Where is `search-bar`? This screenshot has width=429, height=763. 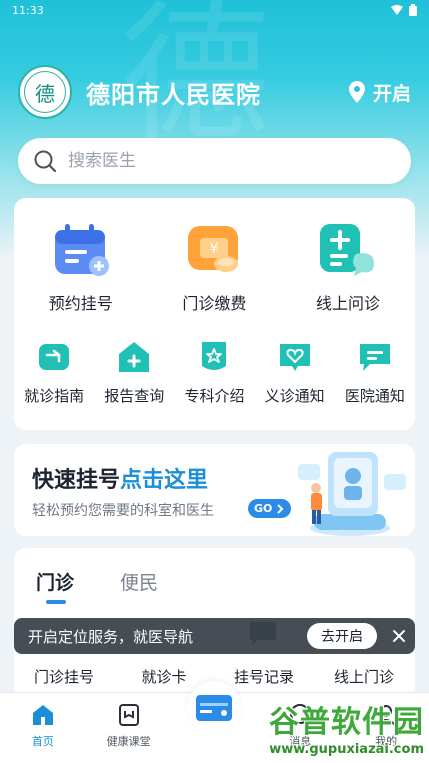 search-bar is located at coordinates (214, 161).